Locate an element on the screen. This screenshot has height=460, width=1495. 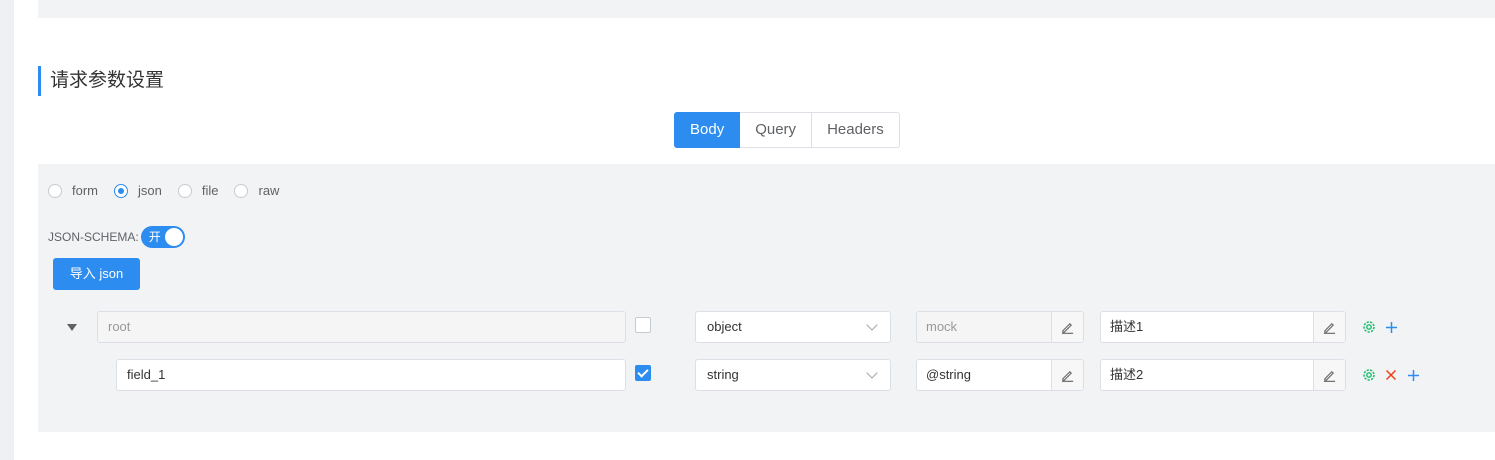
schema-row-field: field_1 string @string 描述2 is located at coordinates (766, 375).